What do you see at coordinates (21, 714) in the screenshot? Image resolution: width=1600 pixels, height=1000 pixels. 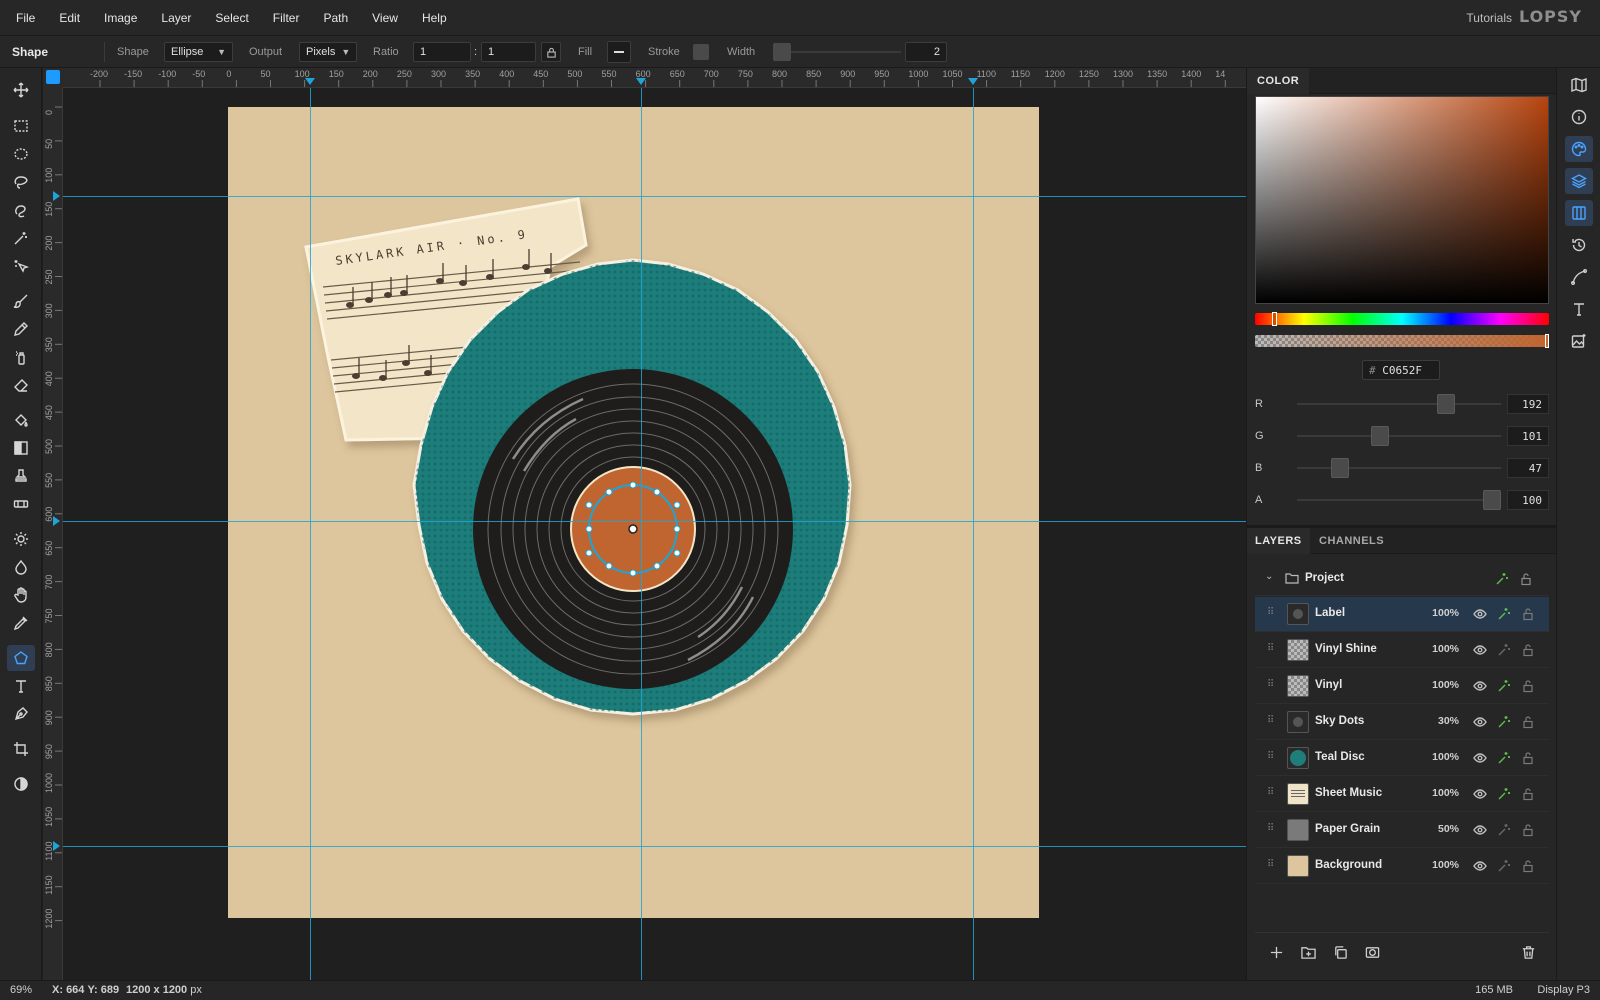 I see `pen-tool` at bounding box center [21, 714].